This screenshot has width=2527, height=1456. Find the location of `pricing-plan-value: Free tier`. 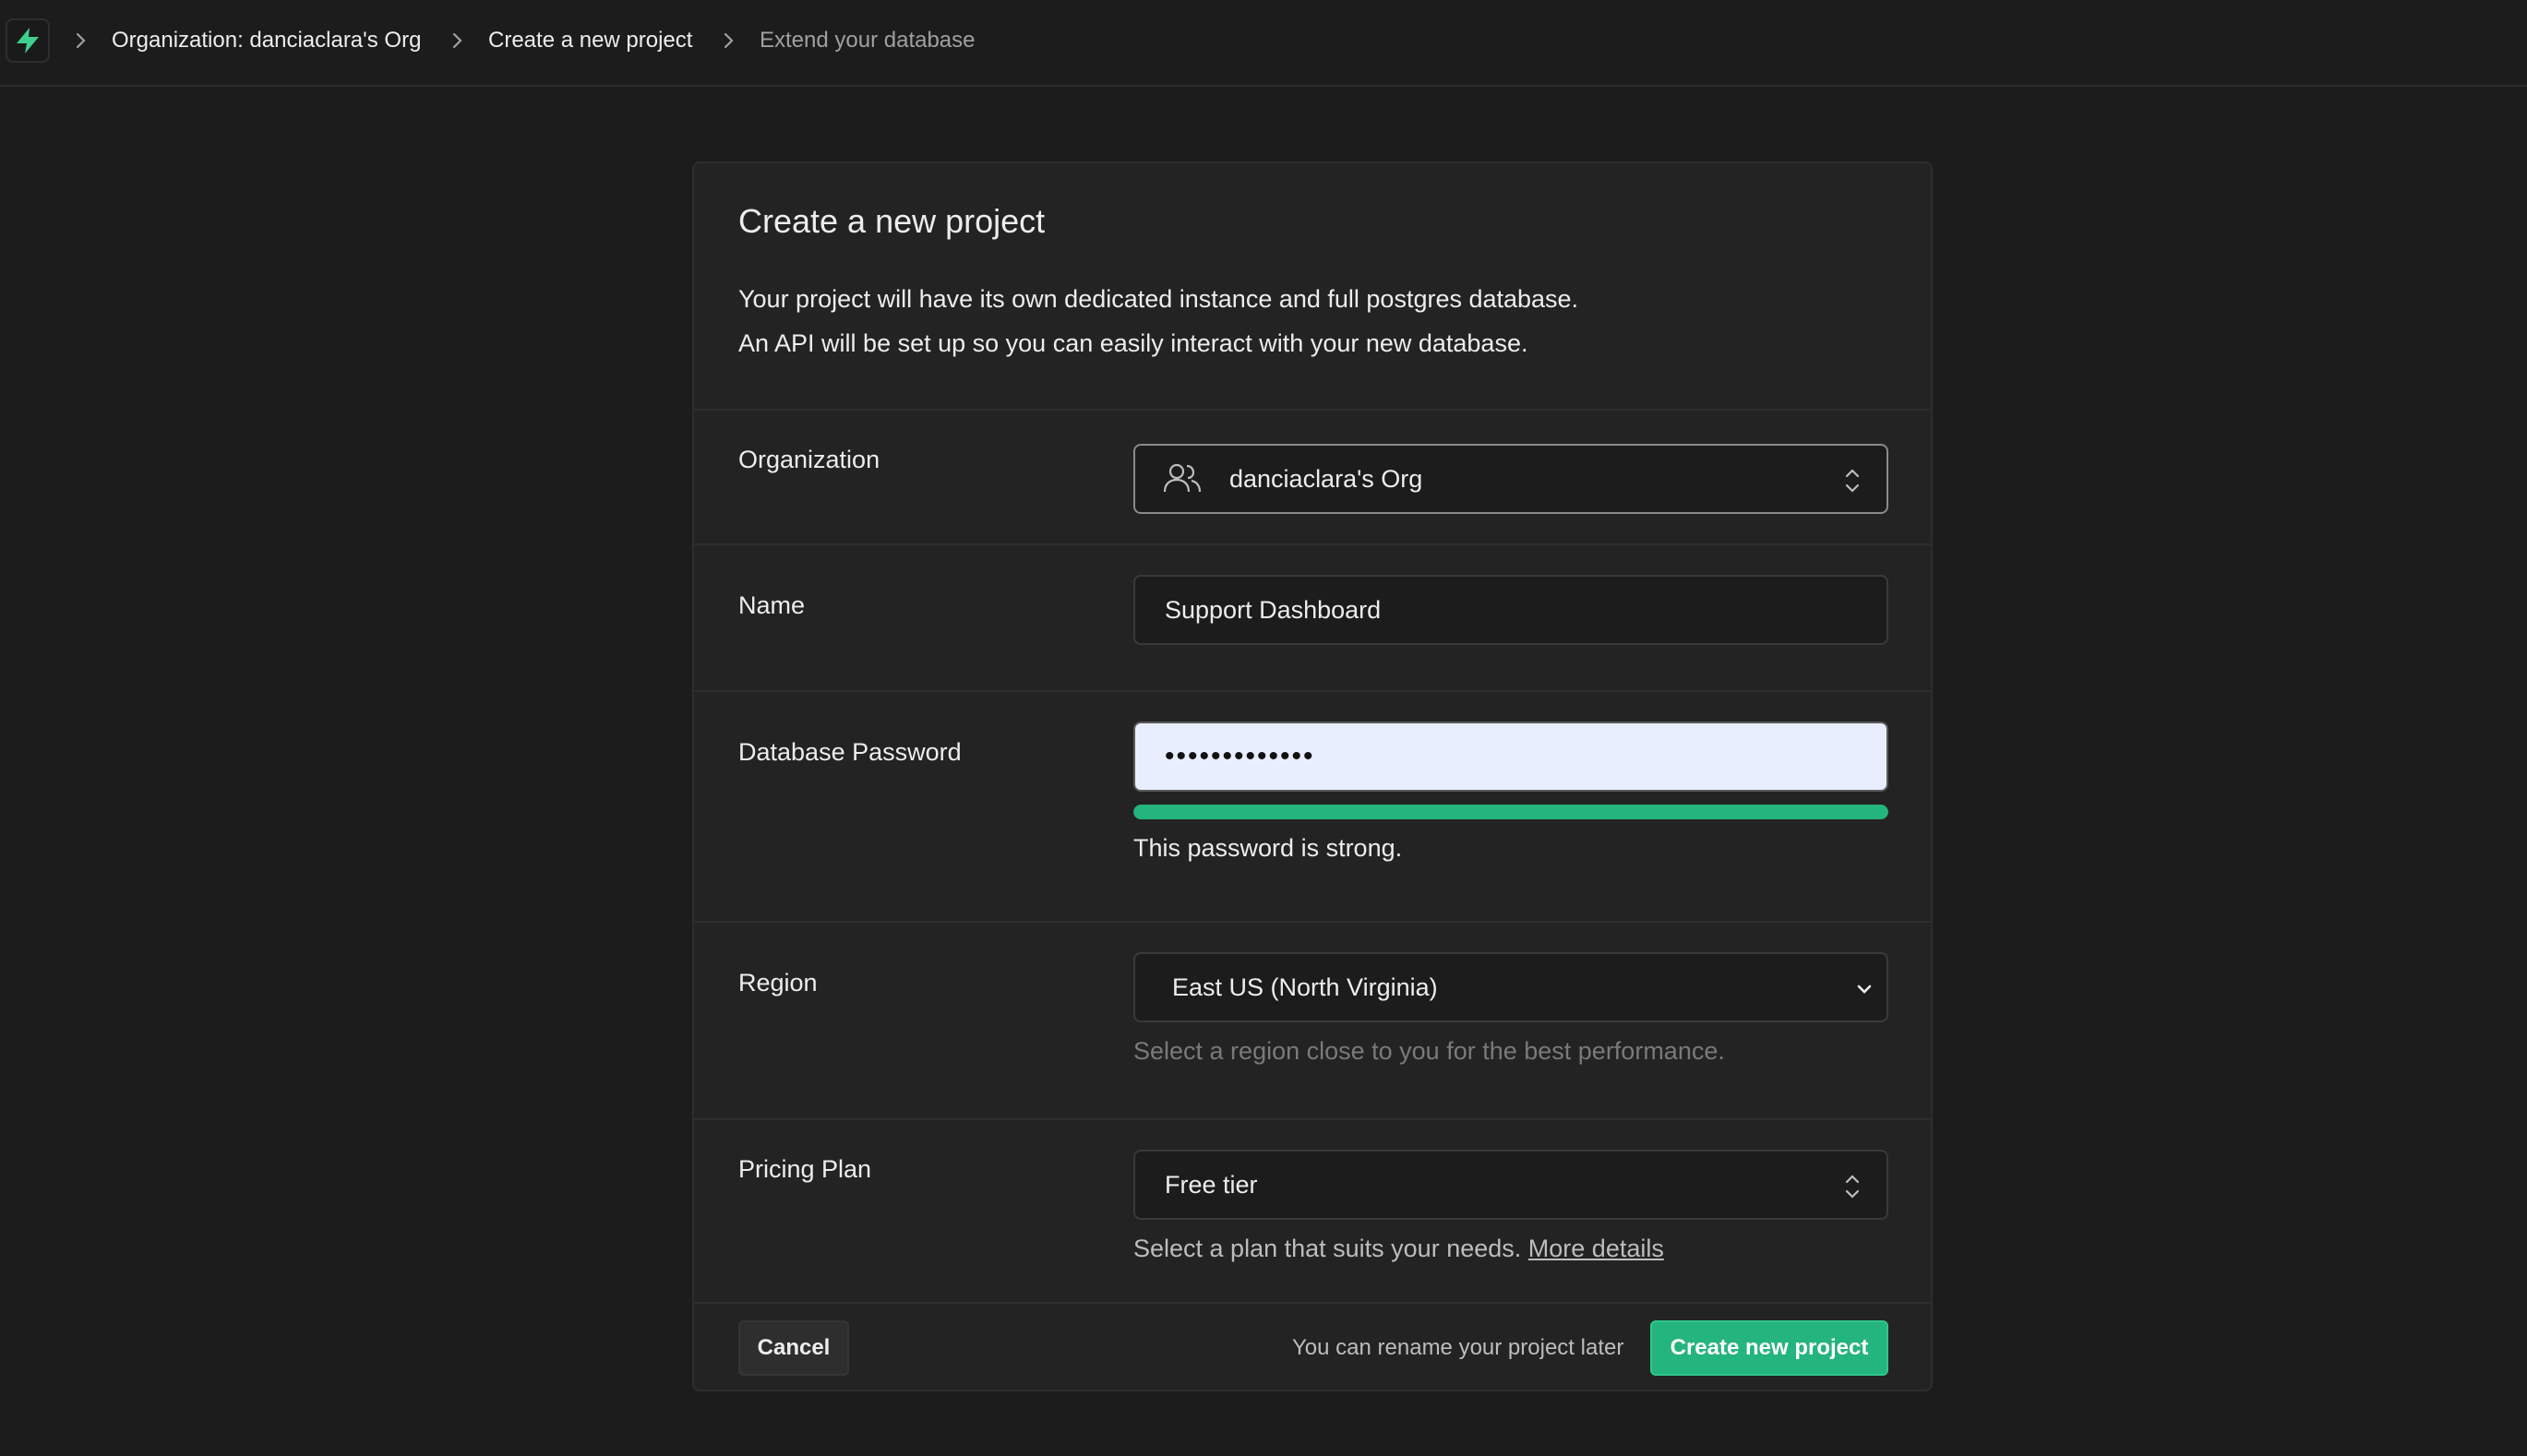

pricing-plan-value: Free tier is located at coordinates (1211, 1184).